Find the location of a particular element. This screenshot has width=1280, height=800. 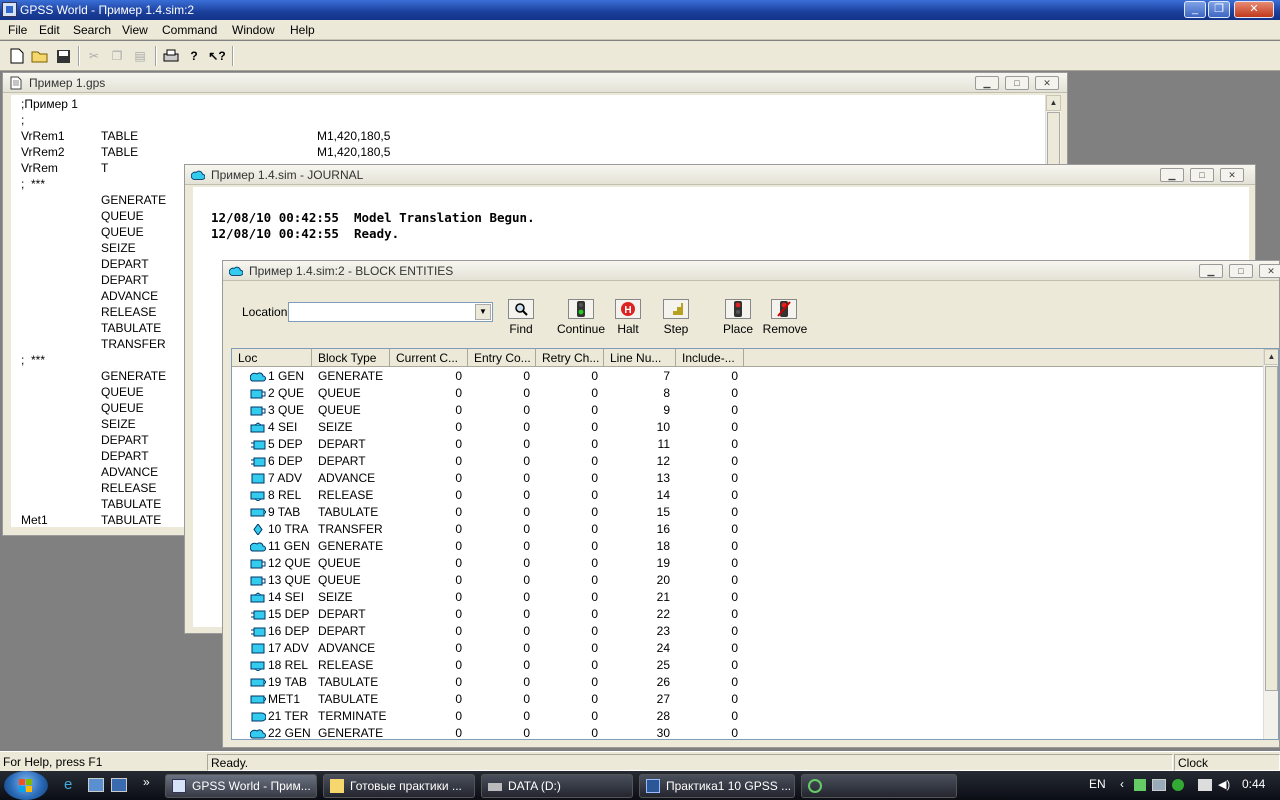

remove-button is located at coordinates (784, 309).